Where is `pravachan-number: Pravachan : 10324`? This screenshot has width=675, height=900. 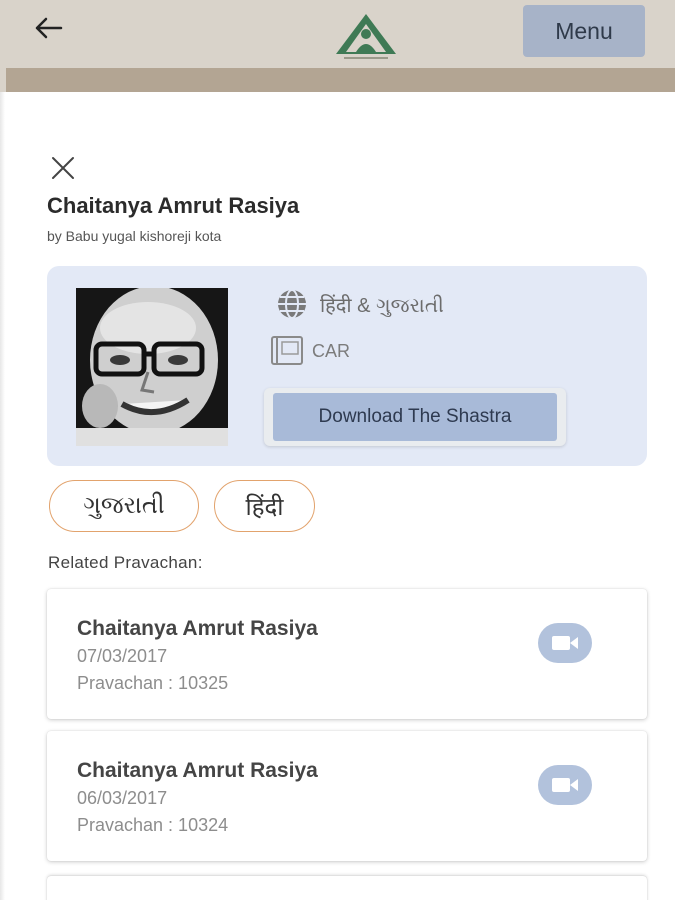 pravachan-number: Pravachan : 10324 is located at coordinates (153, 825).